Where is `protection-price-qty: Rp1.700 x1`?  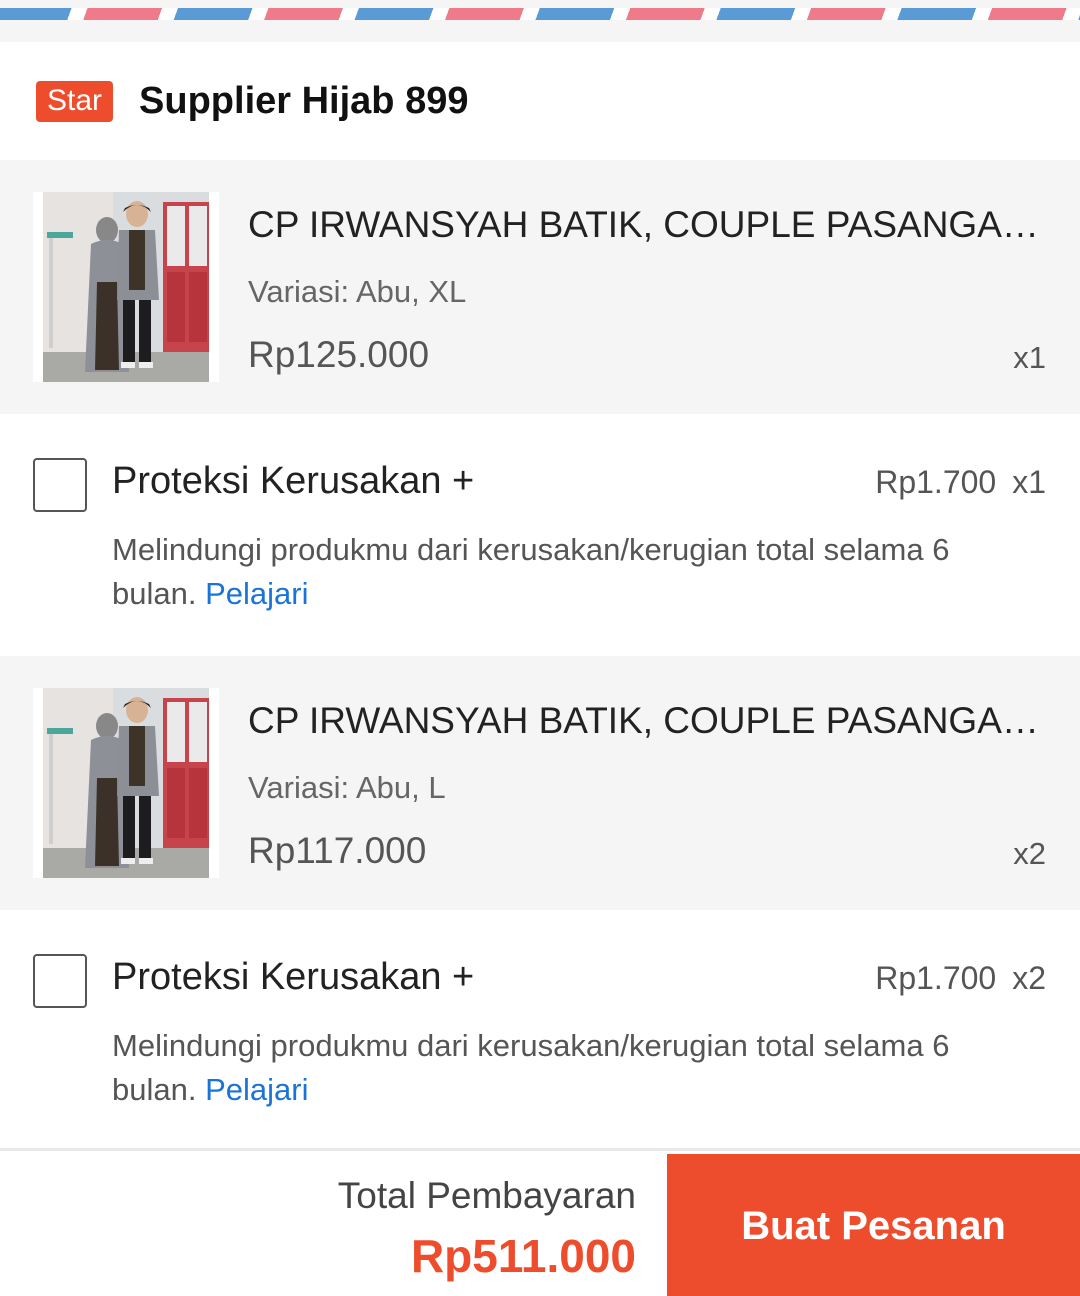
protection-price-qty: Rp1.700 x1 is located at coordinates (960, 482).